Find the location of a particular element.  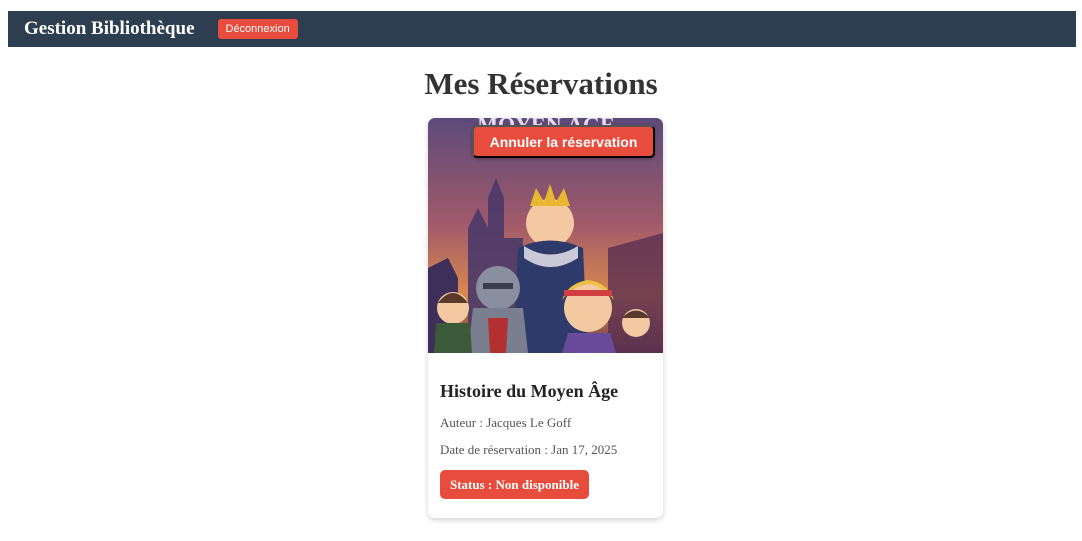

navbar: Gestion Bibliothèque Déconnexion is located at coordinates (542, 29).